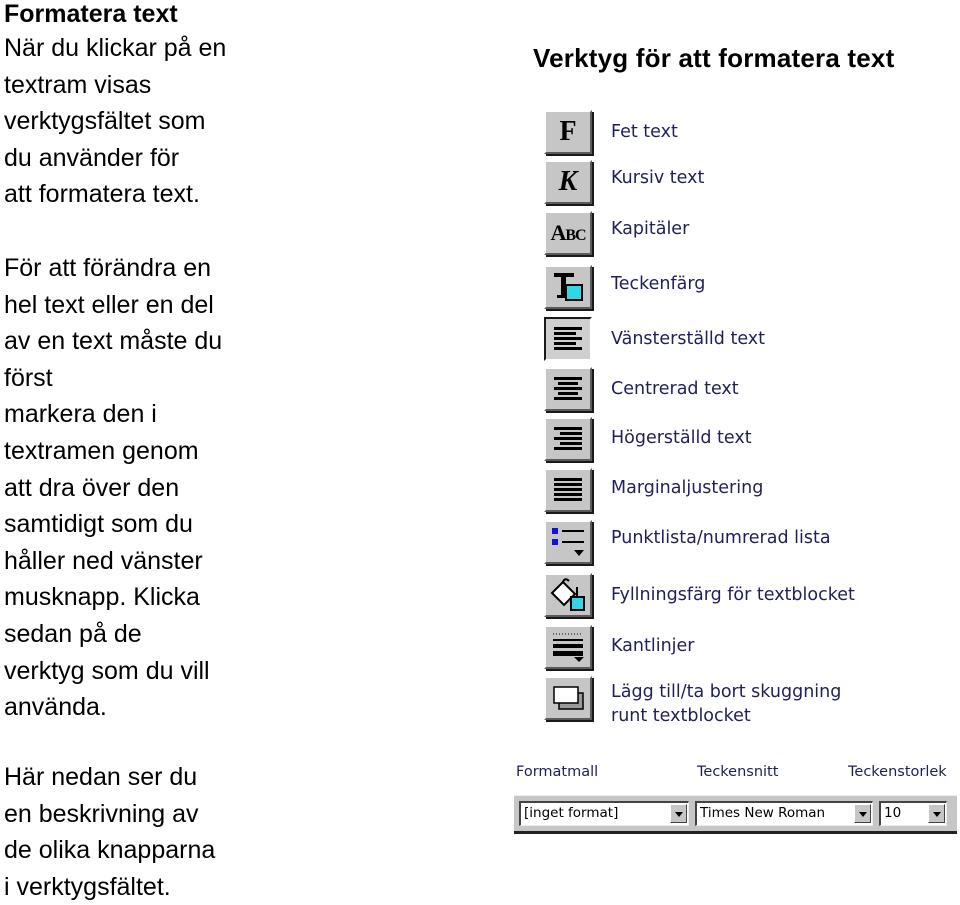 The image size is (960, 905). Describe the element at coordinates (101, 777) in the screenshot. I see `text-line: Här nedan ser du` at that location.